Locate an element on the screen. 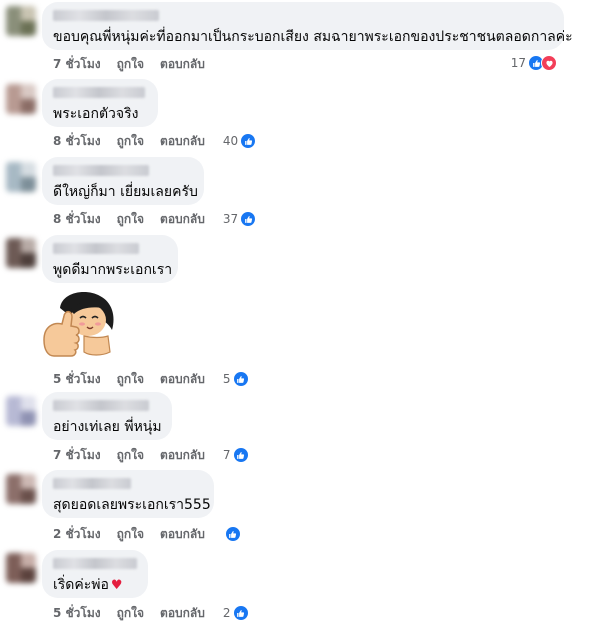 The width and height of the screenshot is (600, 622). heart-emoji-icon: ♥ is located at coordinates (116, 585).